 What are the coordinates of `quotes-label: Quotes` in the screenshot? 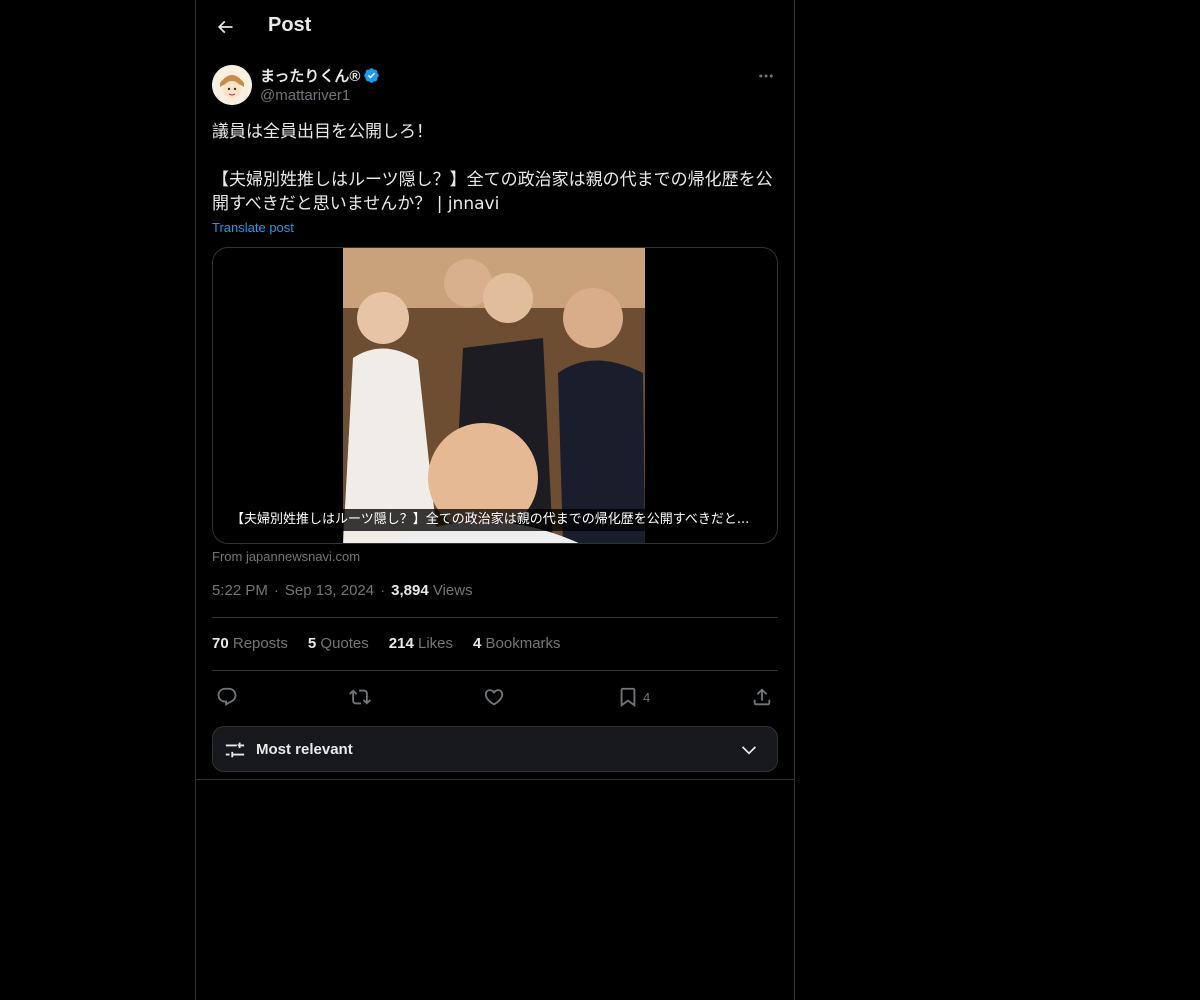 It's located at (344, 643).